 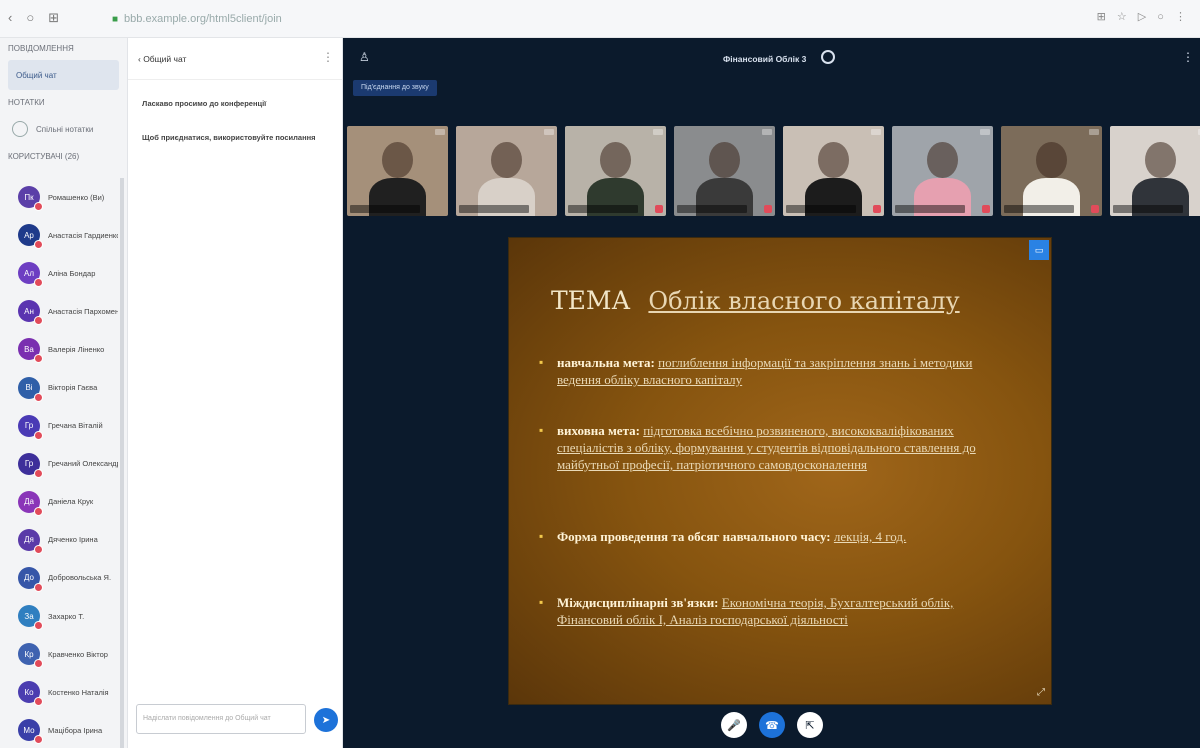 What do you see at coordinates (75, 426) in the screenshot?
I see `user-name: Гречана Віталій` at bounding box center [75, 426].